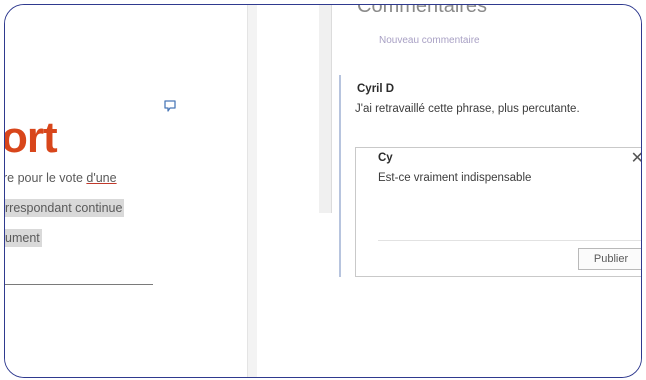  What do you see at coordinates (509, 240) in the screenshot?
I see `reply-separator` at bounding box center [509, 240].